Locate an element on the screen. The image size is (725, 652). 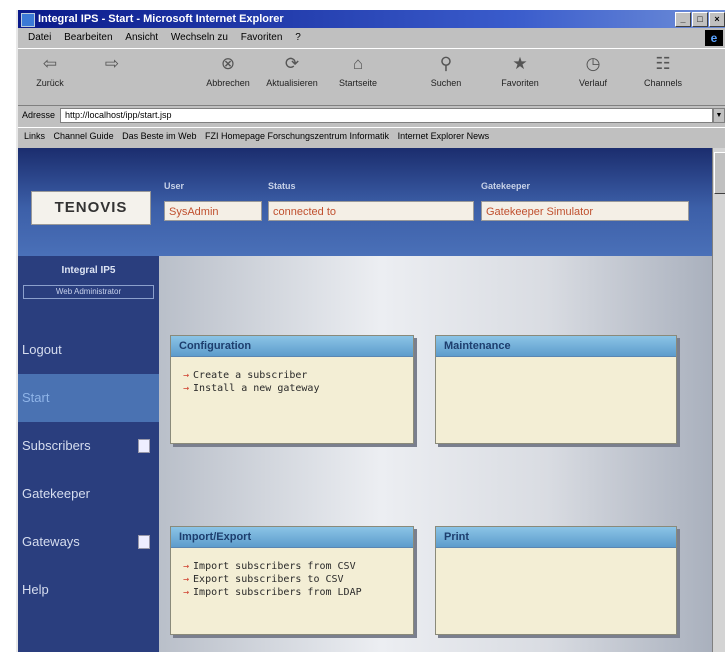
menu-wechseln-zu: Wechseln zu is located at coordinates (199, 37).